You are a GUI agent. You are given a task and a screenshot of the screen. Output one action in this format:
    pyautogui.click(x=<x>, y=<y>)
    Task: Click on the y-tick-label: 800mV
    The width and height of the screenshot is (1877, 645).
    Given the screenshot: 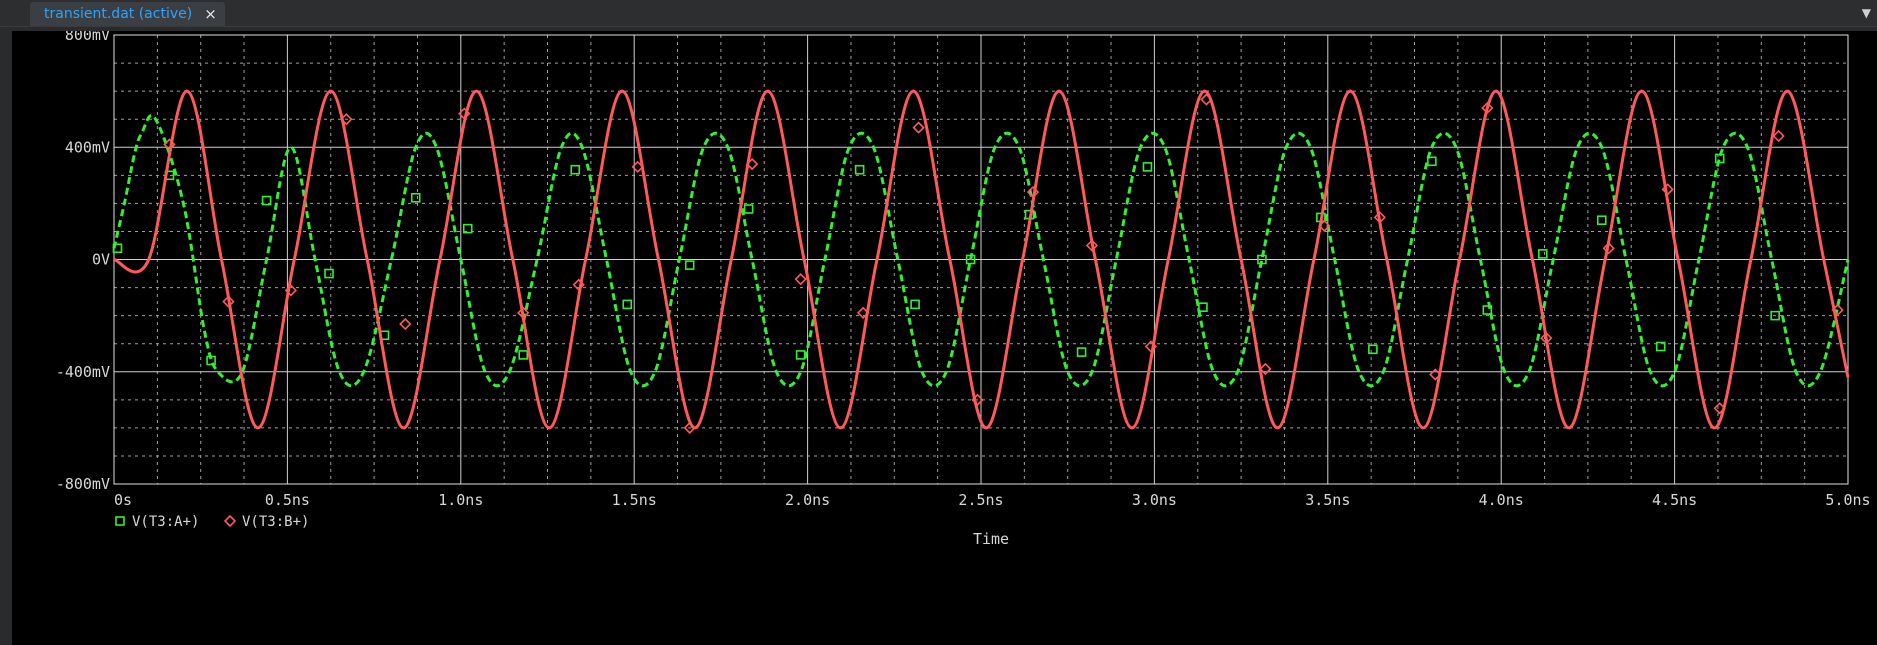 What is the action you would take?
    pyautogui.click(x=87, y=37)
    